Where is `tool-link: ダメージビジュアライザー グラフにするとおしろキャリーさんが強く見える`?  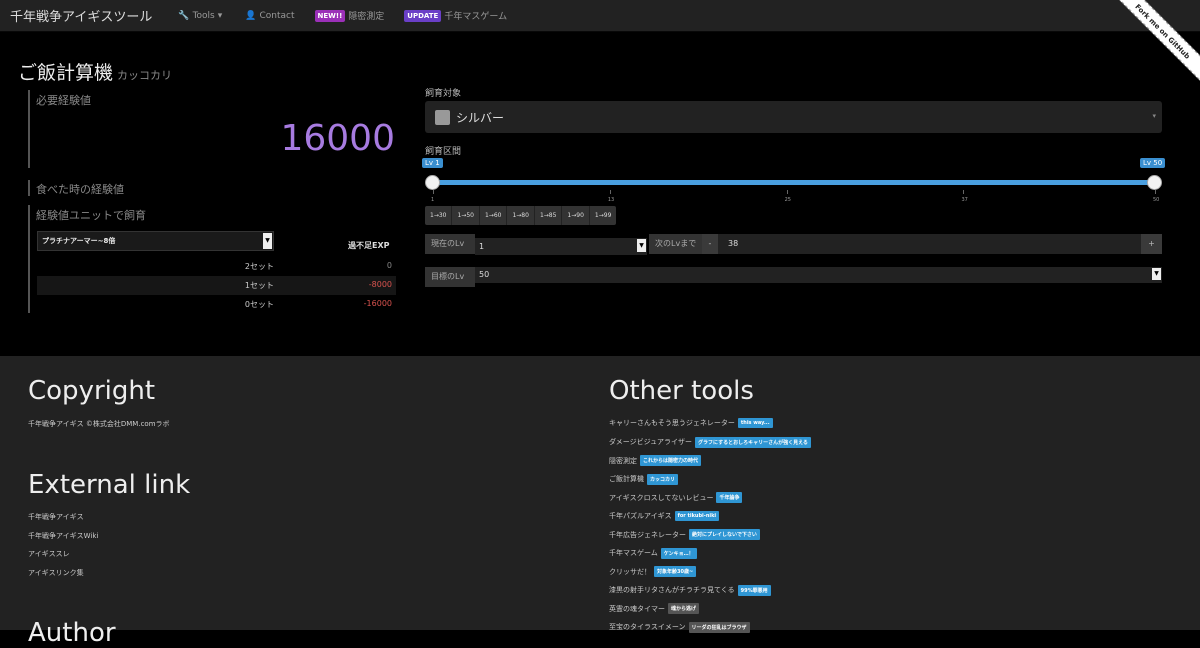 tool-link: ダメージビジュアライザー グラフにするとおしろキャリーさんが強く見える is located at coordinates (710, 442).